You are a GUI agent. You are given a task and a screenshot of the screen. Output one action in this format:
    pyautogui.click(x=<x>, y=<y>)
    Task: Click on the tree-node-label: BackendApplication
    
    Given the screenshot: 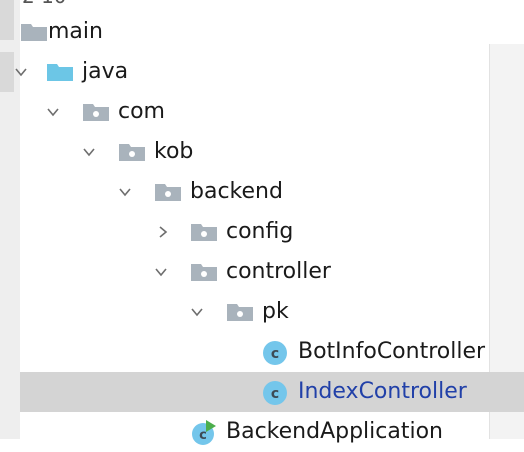 What is the action you would take?
    pyautogui.click(x=334, y=431)
    